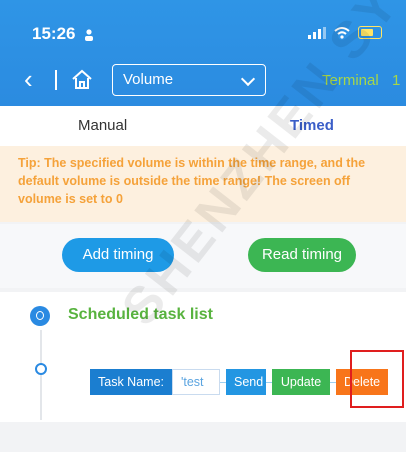  I want to click on mode-select-value: Volume, so click(148, 79).